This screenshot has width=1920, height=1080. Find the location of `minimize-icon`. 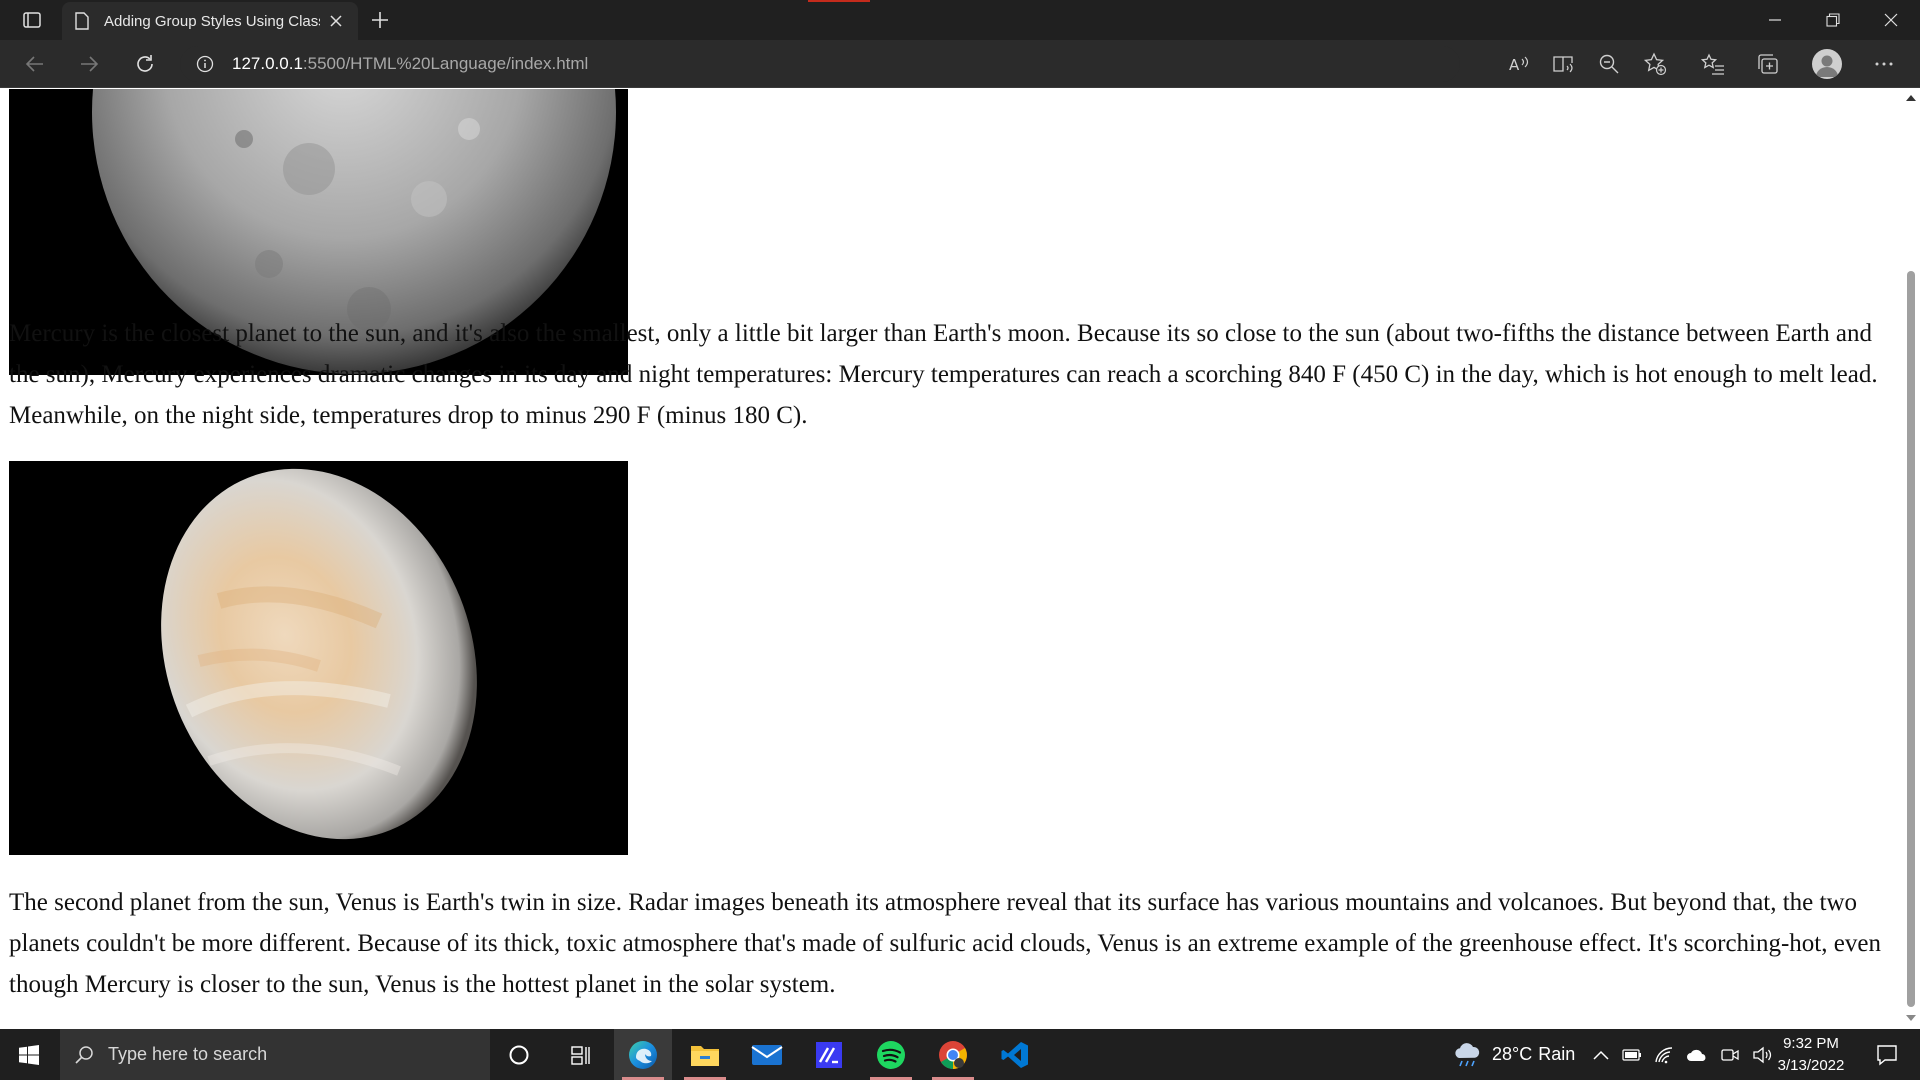

minimize-icon is located at coordinates (1775, 20).